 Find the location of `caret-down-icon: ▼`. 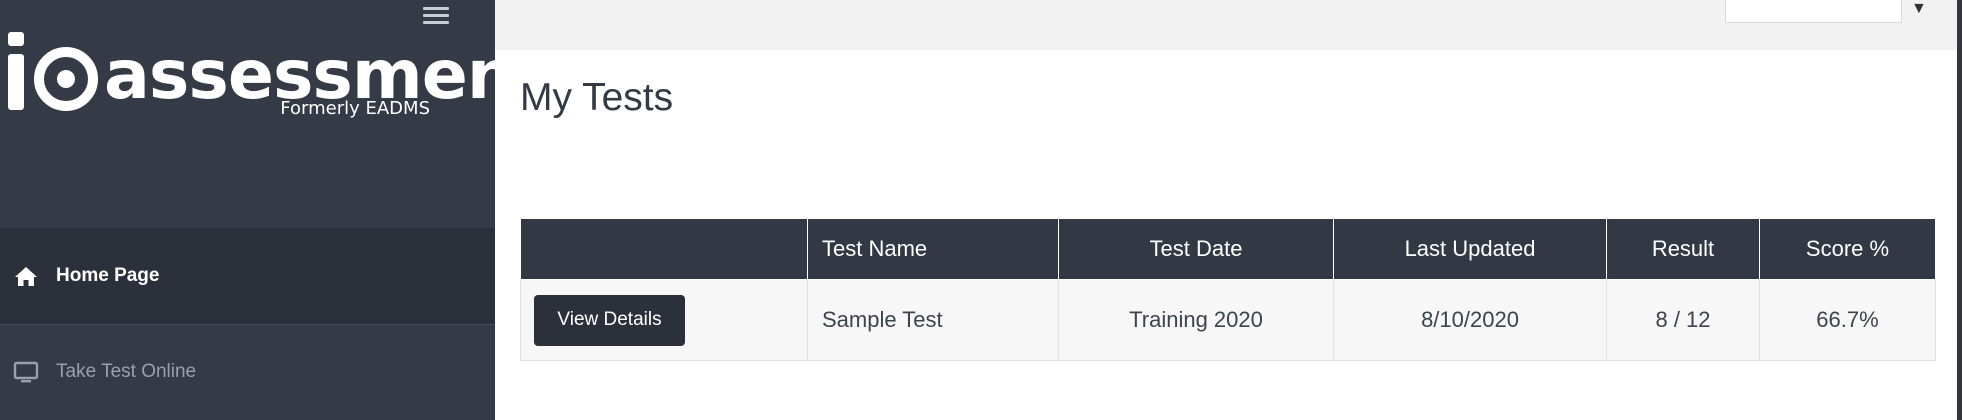

caret-down-icon: ▼ is located at coordinates (1919, 9).